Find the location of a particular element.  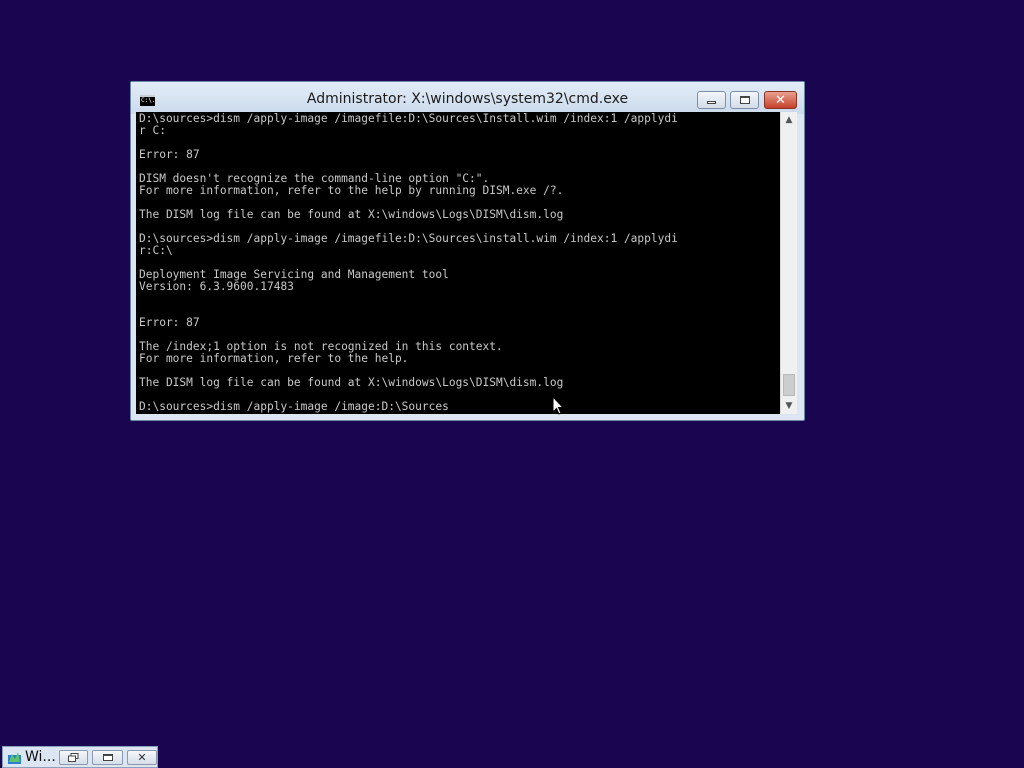

minimize-icon is located at coordinates (711, 102).